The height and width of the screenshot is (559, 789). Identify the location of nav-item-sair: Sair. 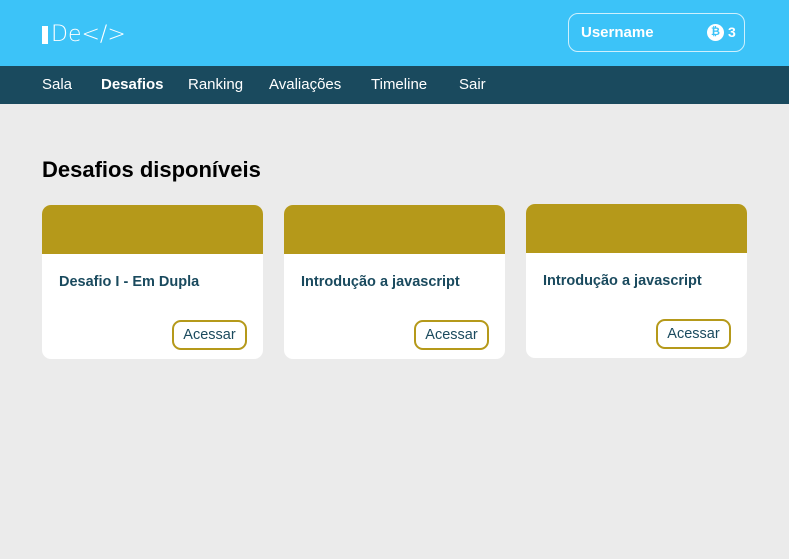
(472, 84).